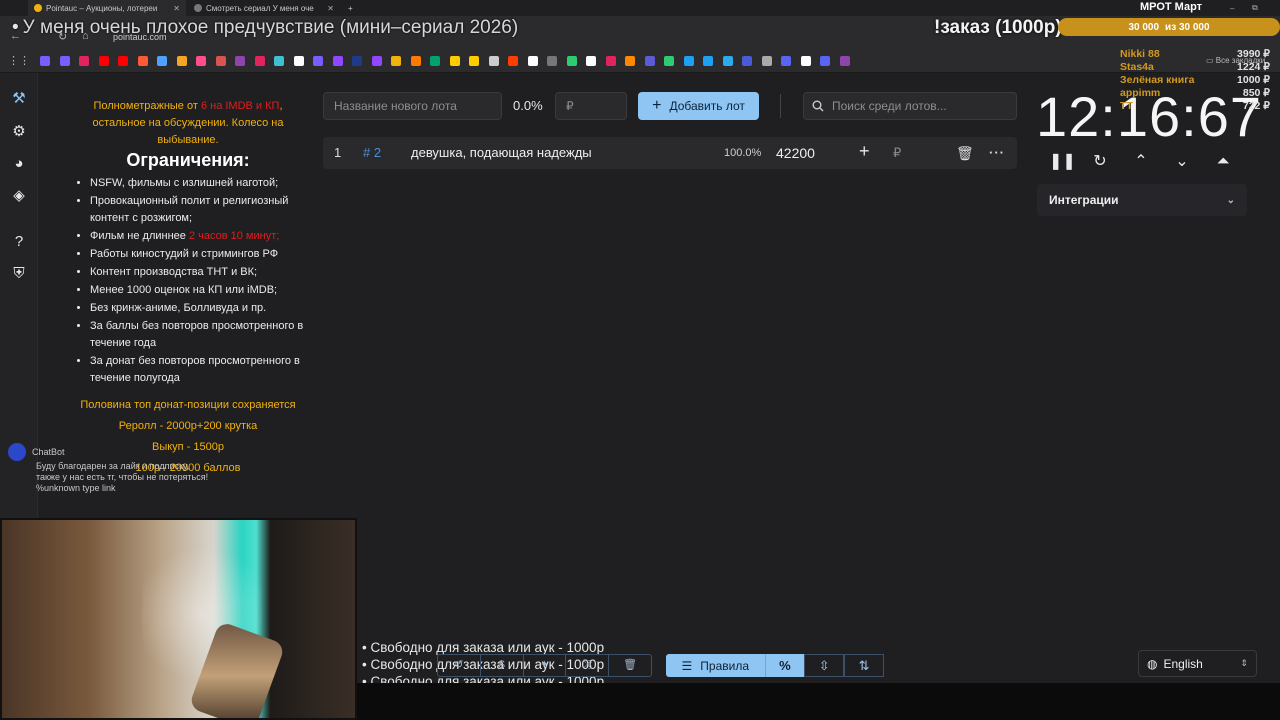 This screenshot has width=1280, height=720. I want to click on restore-icon: ⧉, so click(1253, 8).